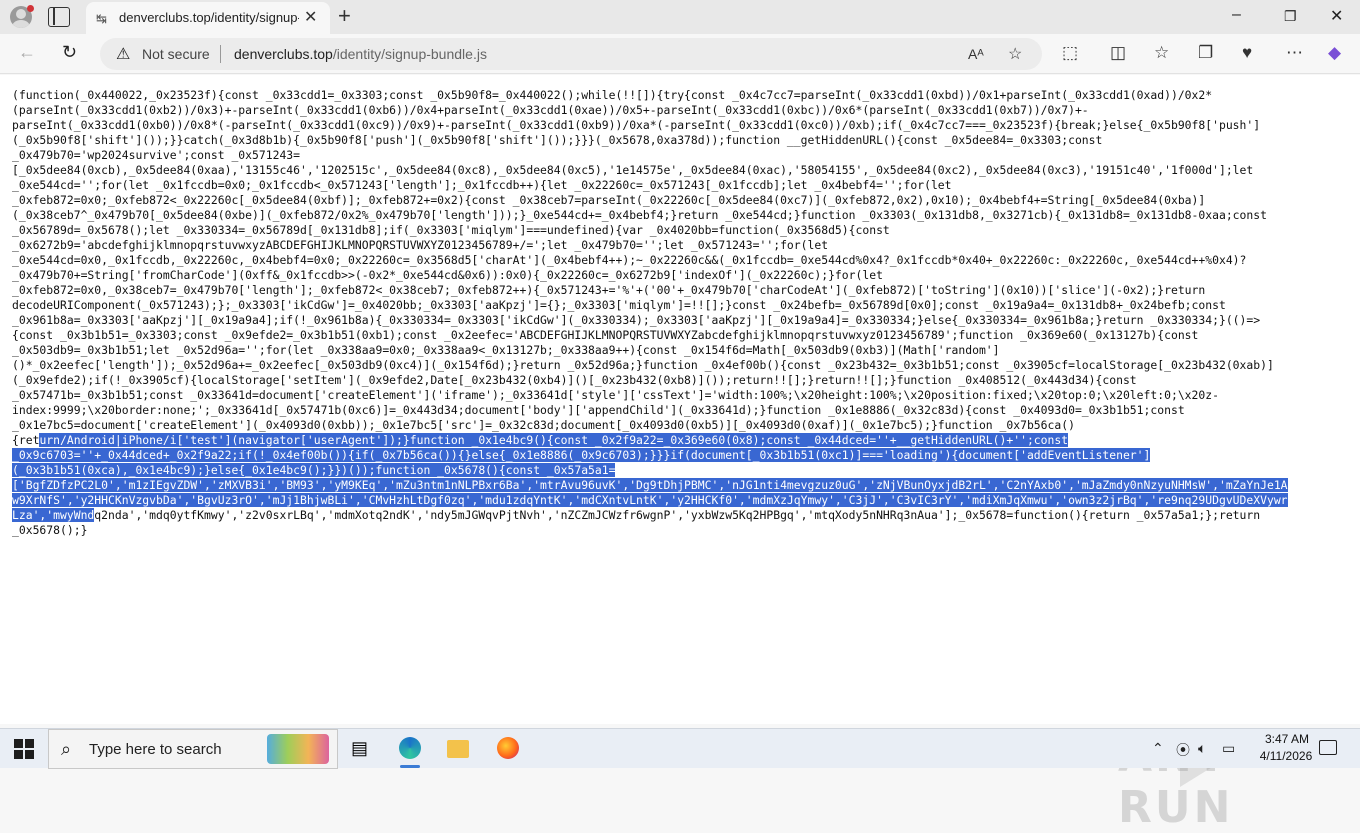  What do you see at coordinates (1015, 54) in the screenshot?
I see `favorite-star-icon: ☆` at bounding box center [1015, 54].